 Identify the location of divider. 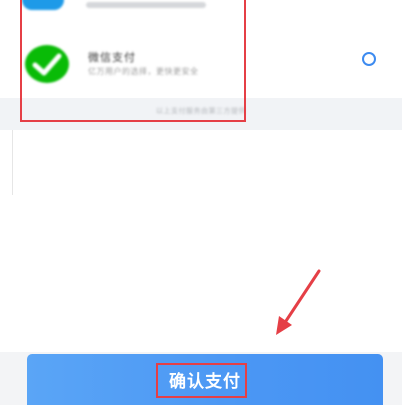
(12, 162).